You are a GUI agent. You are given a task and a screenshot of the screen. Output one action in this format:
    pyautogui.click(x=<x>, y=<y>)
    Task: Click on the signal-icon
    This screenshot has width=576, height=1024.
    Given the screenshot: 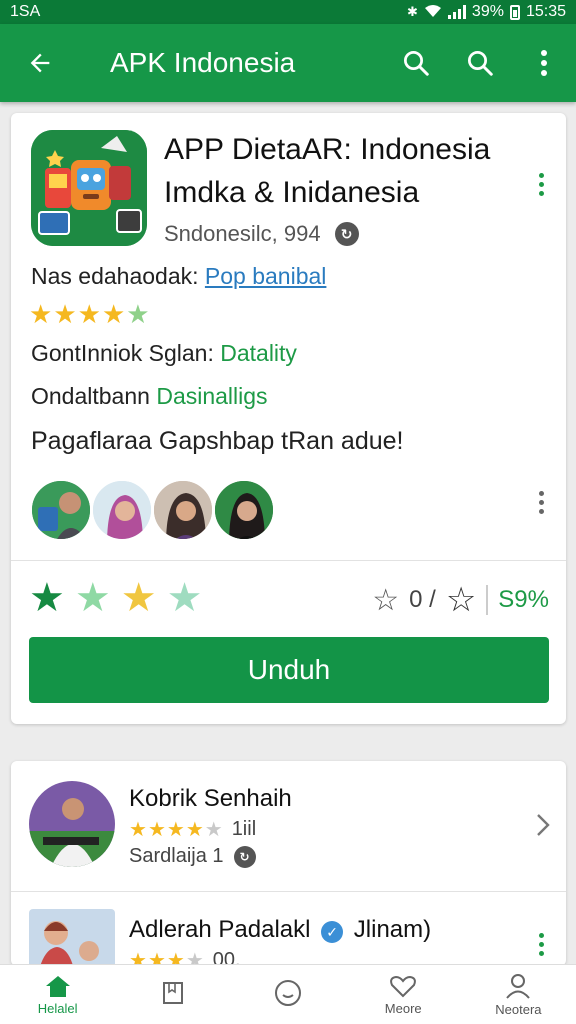 What is the action you would take?
    pyautogui.click(x=456, y=12)
    